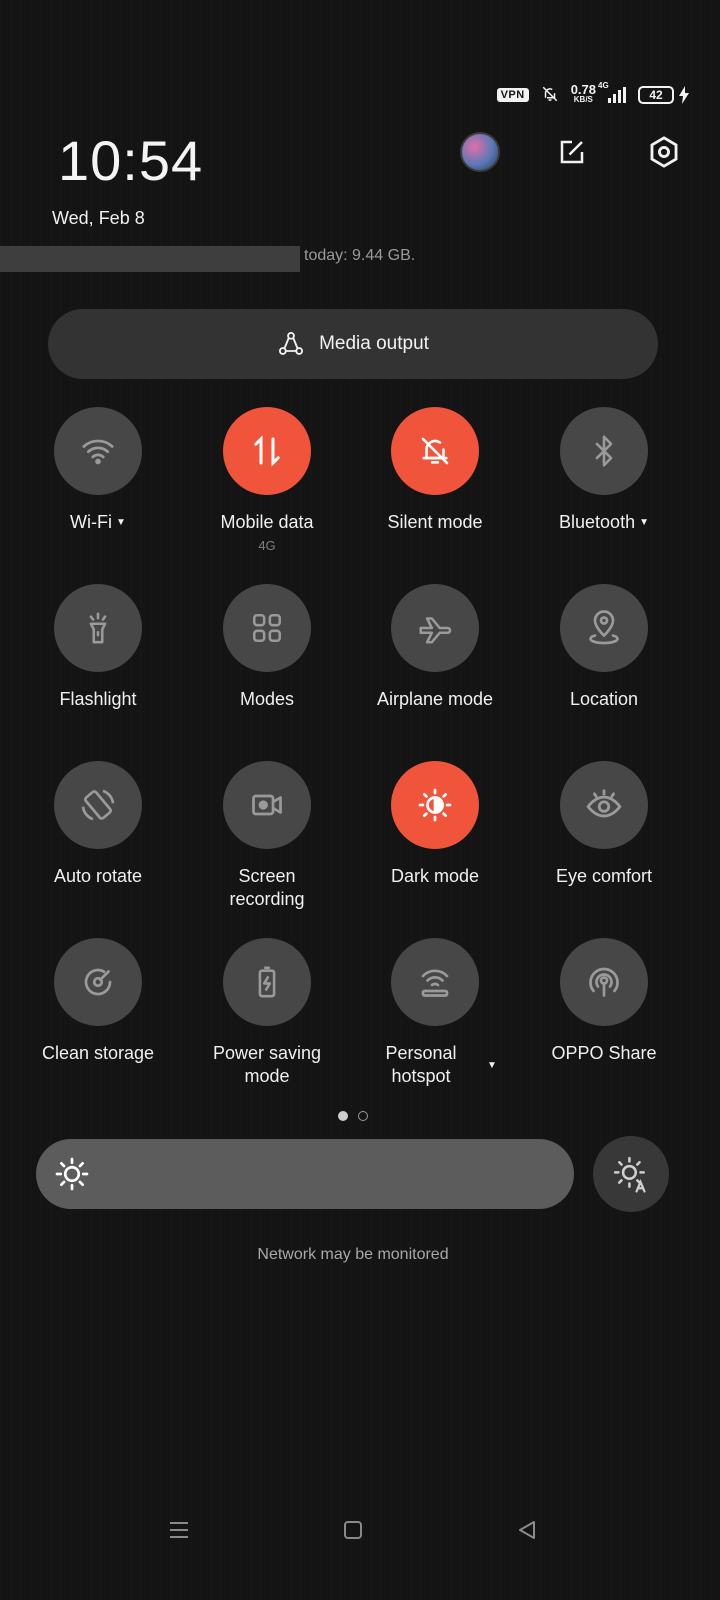  What do you see at coordinates (512, 95) in the screenshot?
I see `vpn-badge: VPN` at bounding box center [512, 95].